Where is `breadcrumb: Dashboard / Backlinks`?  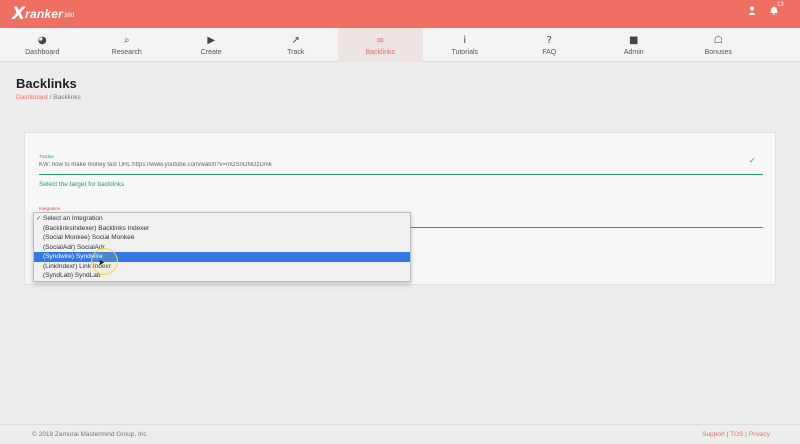
breadcrumb: Dashboard / Backlinks is located at coordinates (48, 97).